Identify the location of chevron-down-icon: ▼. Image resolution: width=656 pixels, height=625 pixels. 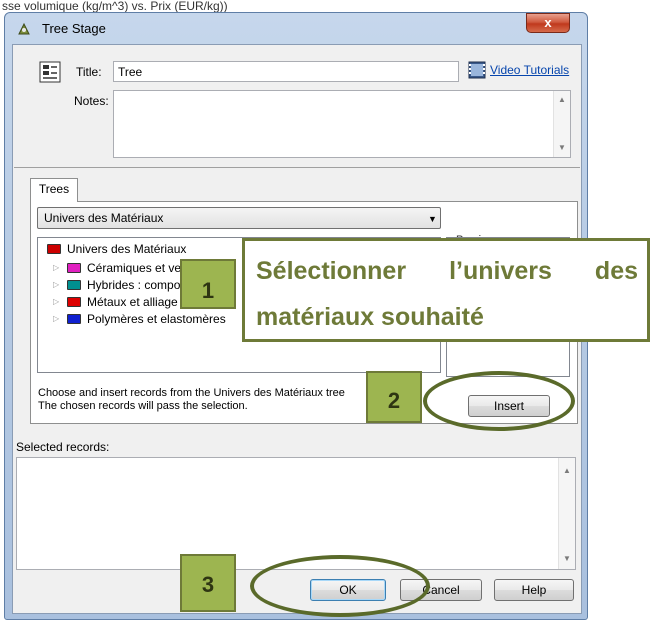
(432, 219).